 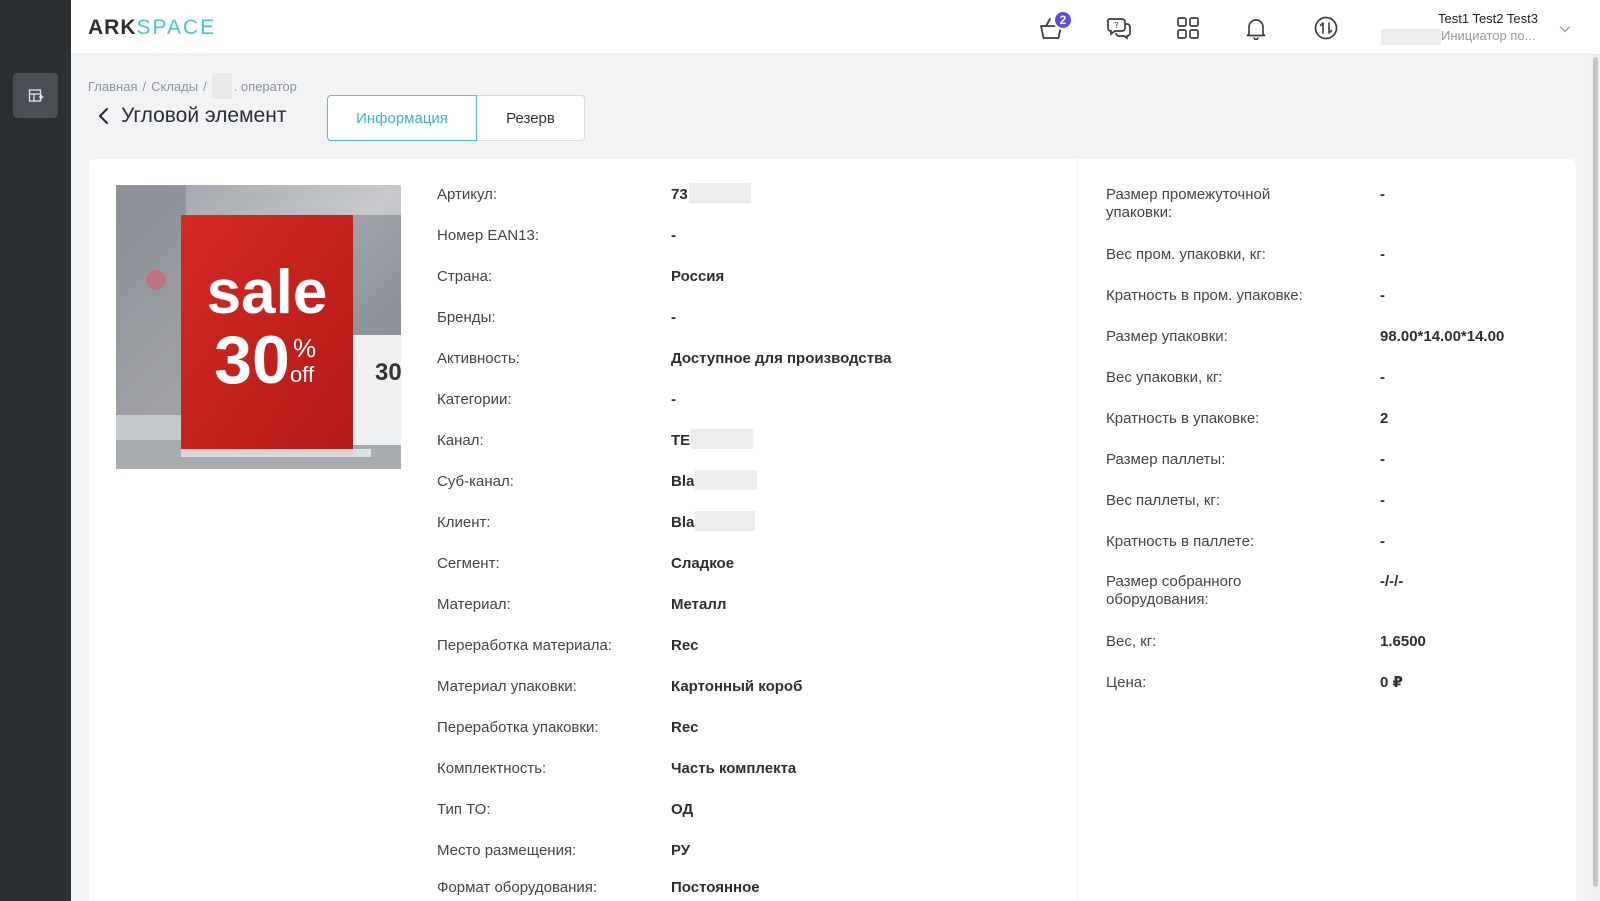 What do you see at coordinates (464, 522) in the screenshot?
I see `label-client: Клиент:` at bounding box center [464, 522].